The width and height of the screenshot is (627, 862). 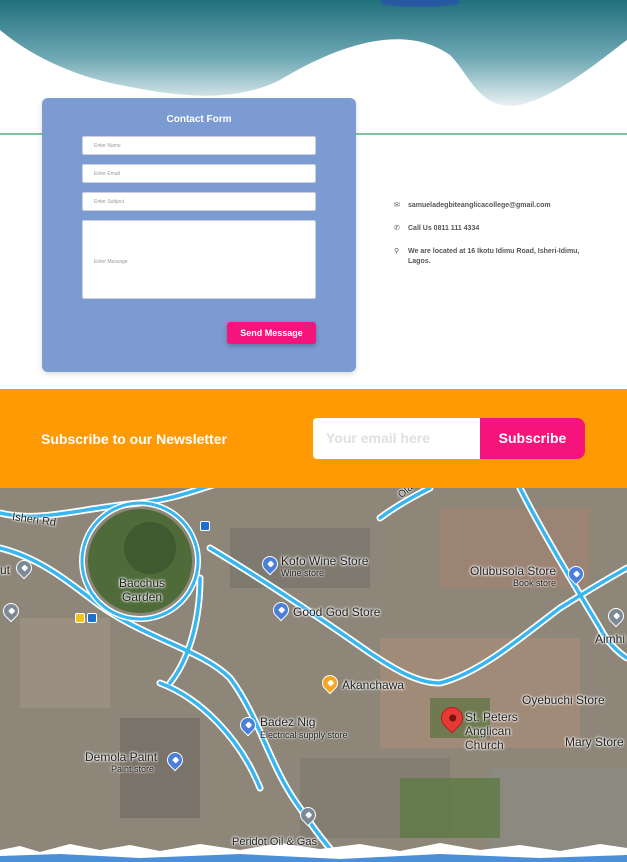 What do you see at coordinates (563, 700) in the screenshot?
I see `map-label-oyebuchi: Oyebuchi Store` at bounding box center [563, 700].